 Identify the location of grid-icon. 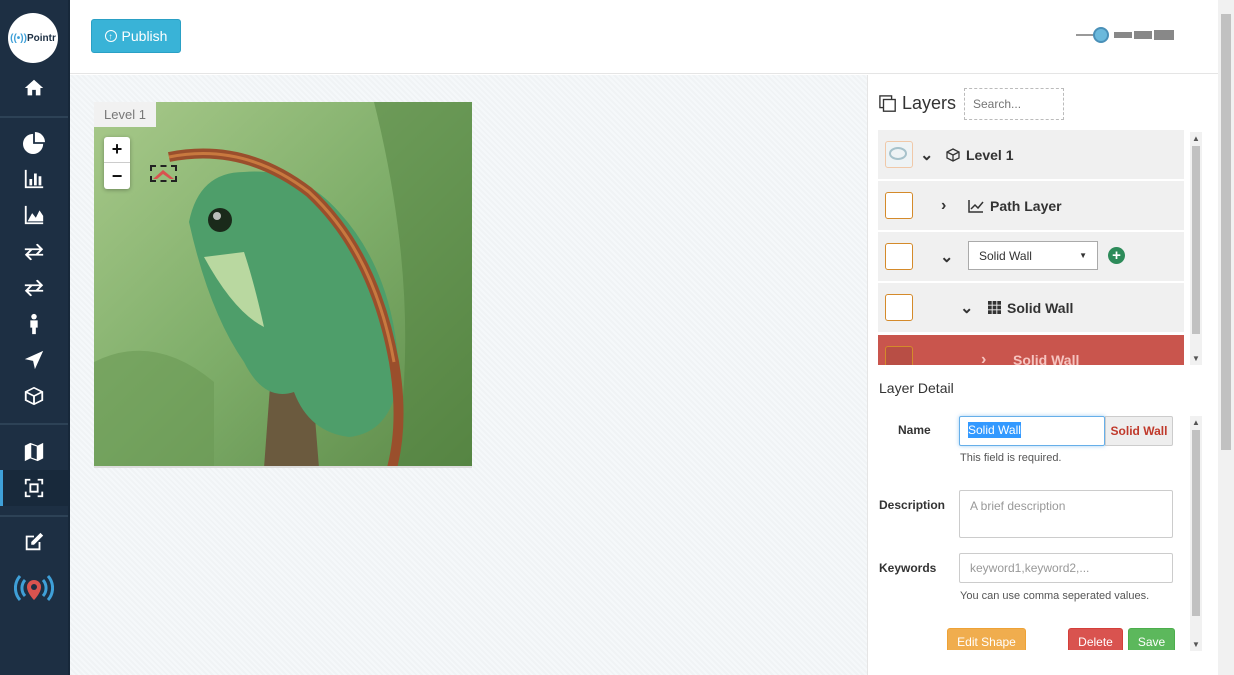
(994, 307).